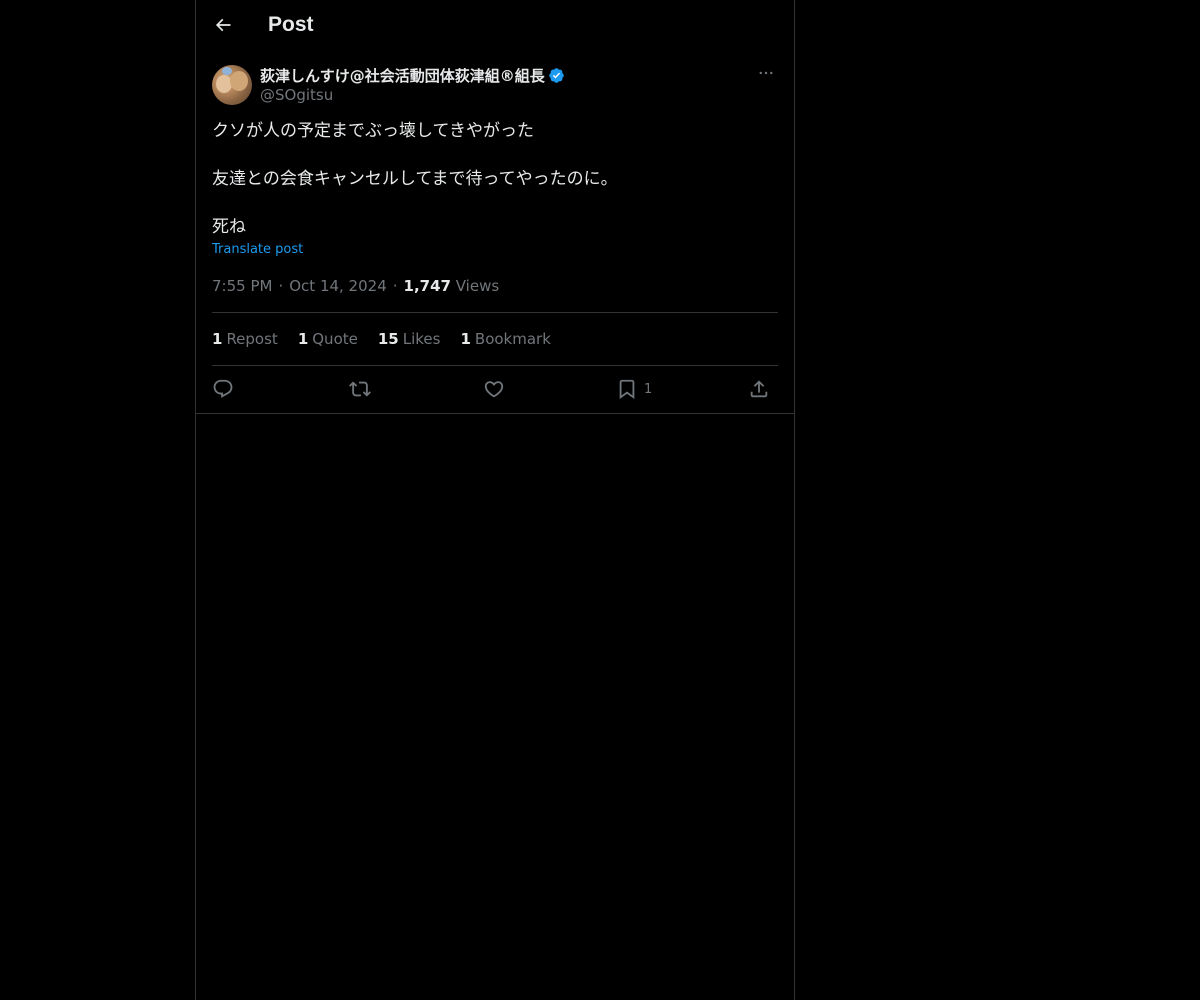 The image size is (1200, 1000). What do you see at coordinates (648, 389) in the screenshot?
I see `bookmark-count: 1` at bounding box center [648, 389].